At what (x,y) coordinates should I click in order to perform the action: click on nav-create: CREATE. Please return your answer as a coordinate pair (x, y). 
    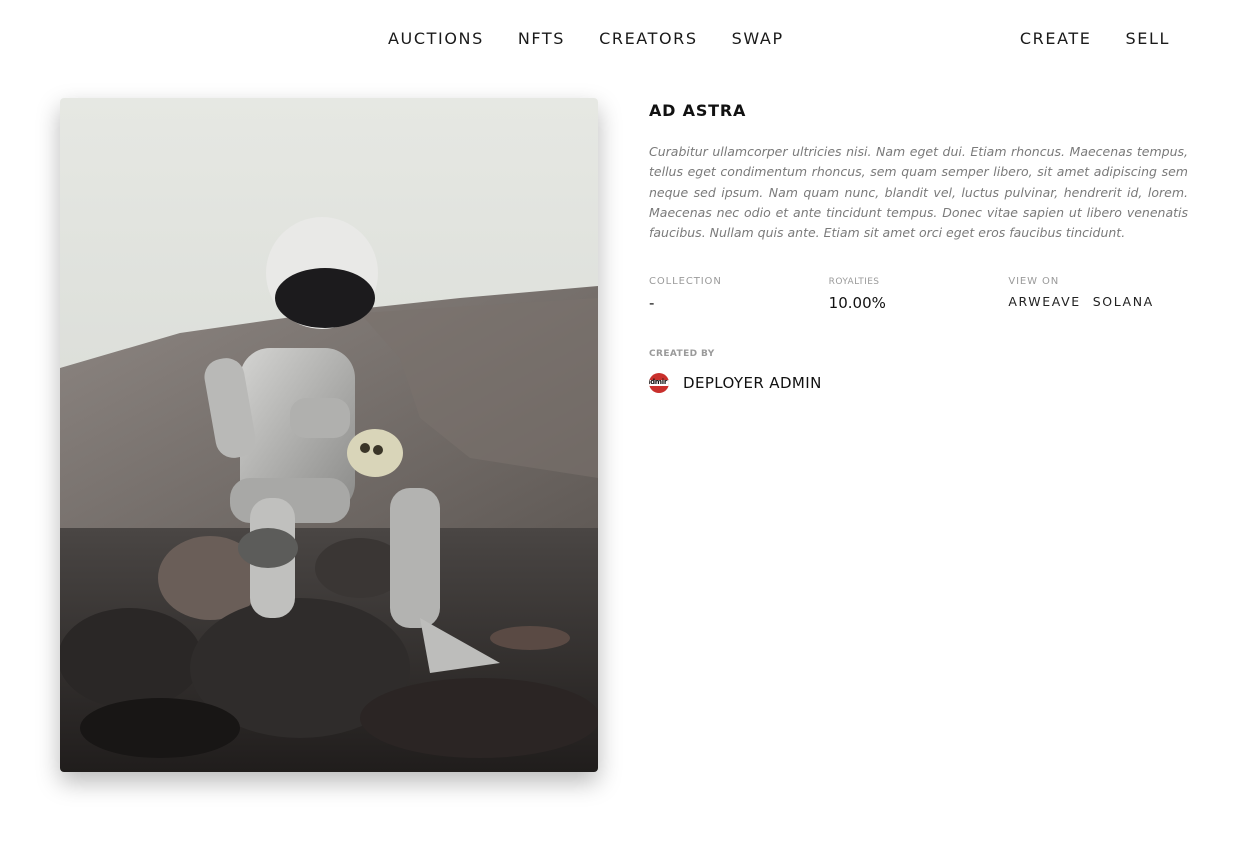
    Looking at the image, I should click on (1056, 39).